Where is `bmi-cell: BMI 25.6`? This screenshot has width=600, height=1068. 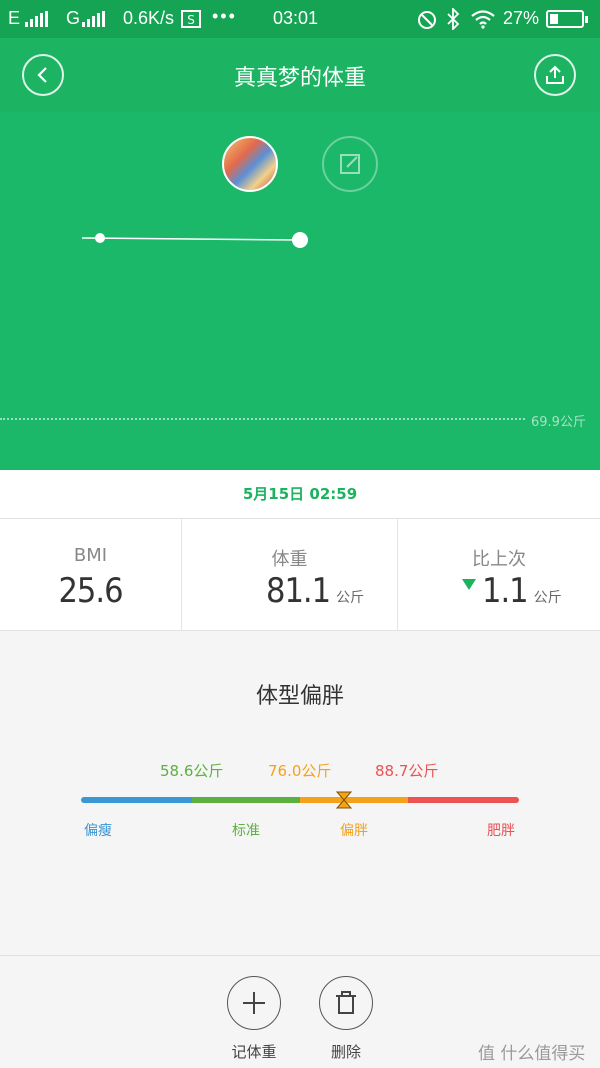
bmi-cell: BMI 25.6 is located at coordinates (90, 575).